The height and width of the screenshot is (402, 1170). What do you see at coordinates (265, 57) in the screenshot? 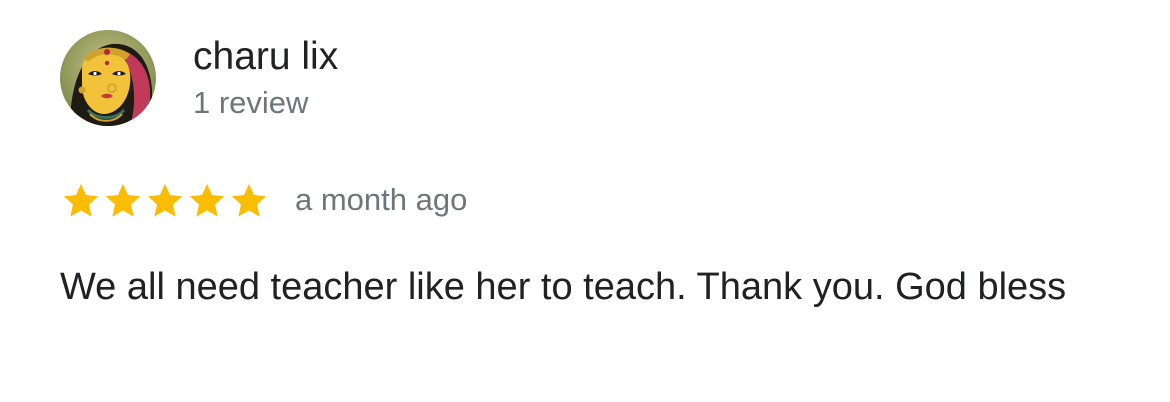
I see `reviewer-name: charu lix` at bounding box center [265, 57].